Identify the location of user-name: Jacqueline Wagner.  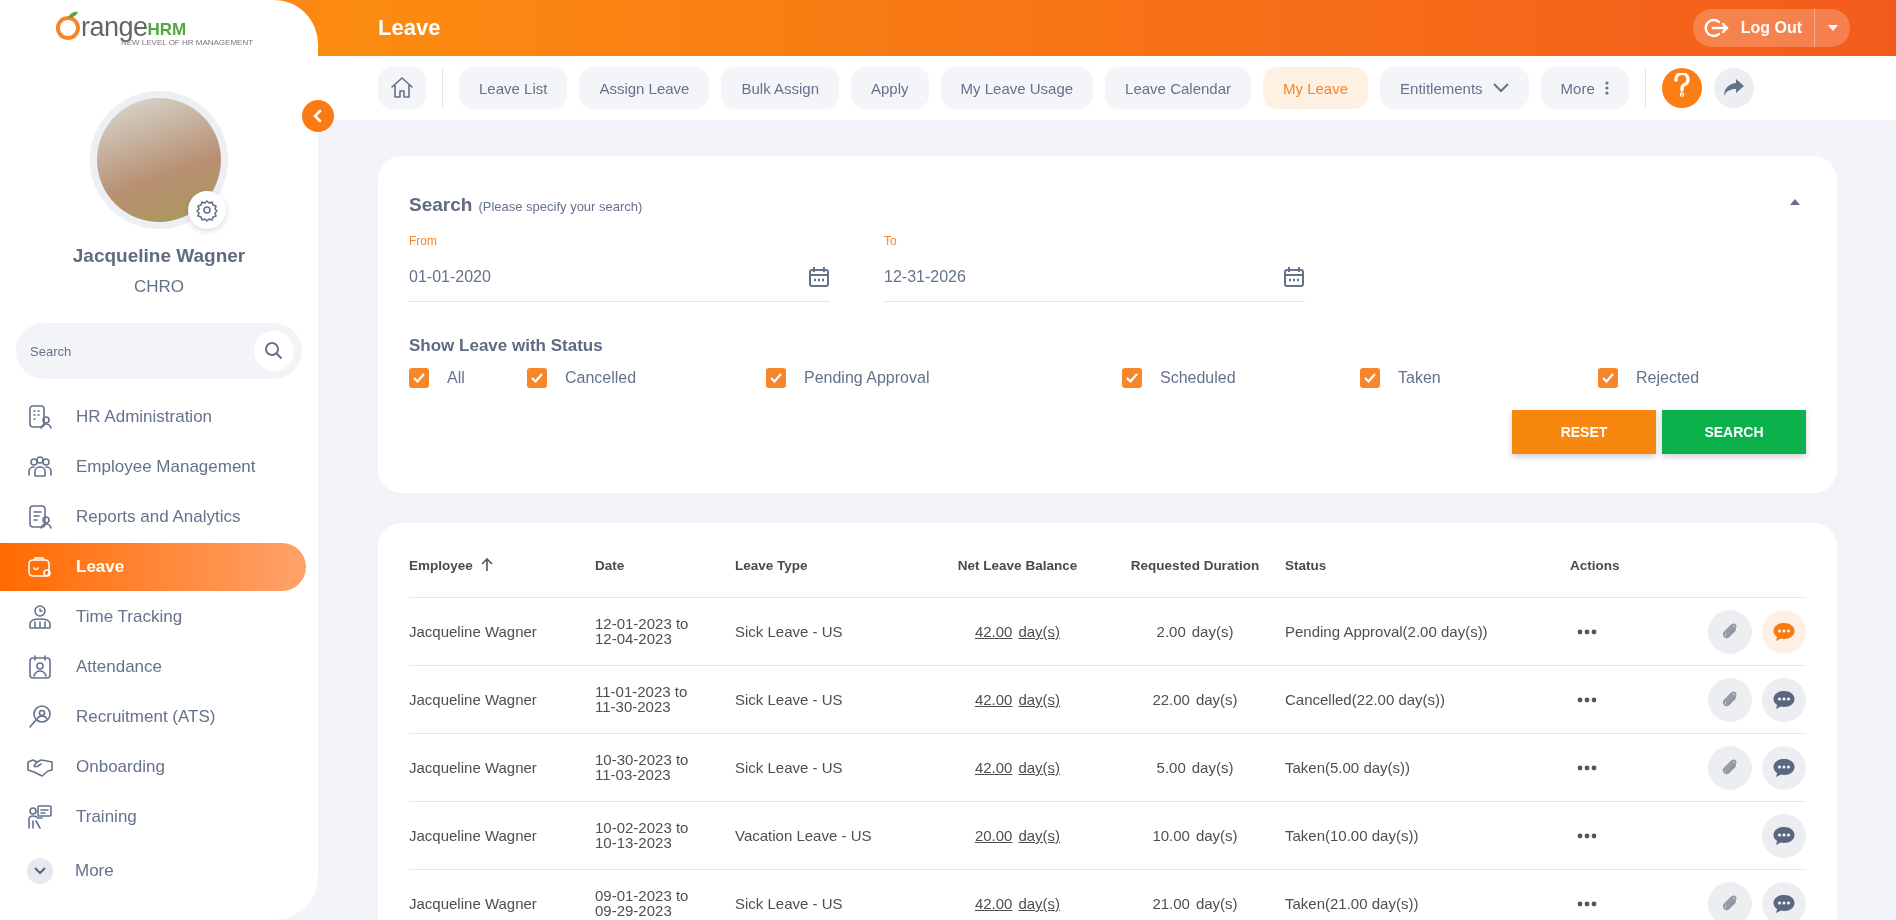
(159, 256).